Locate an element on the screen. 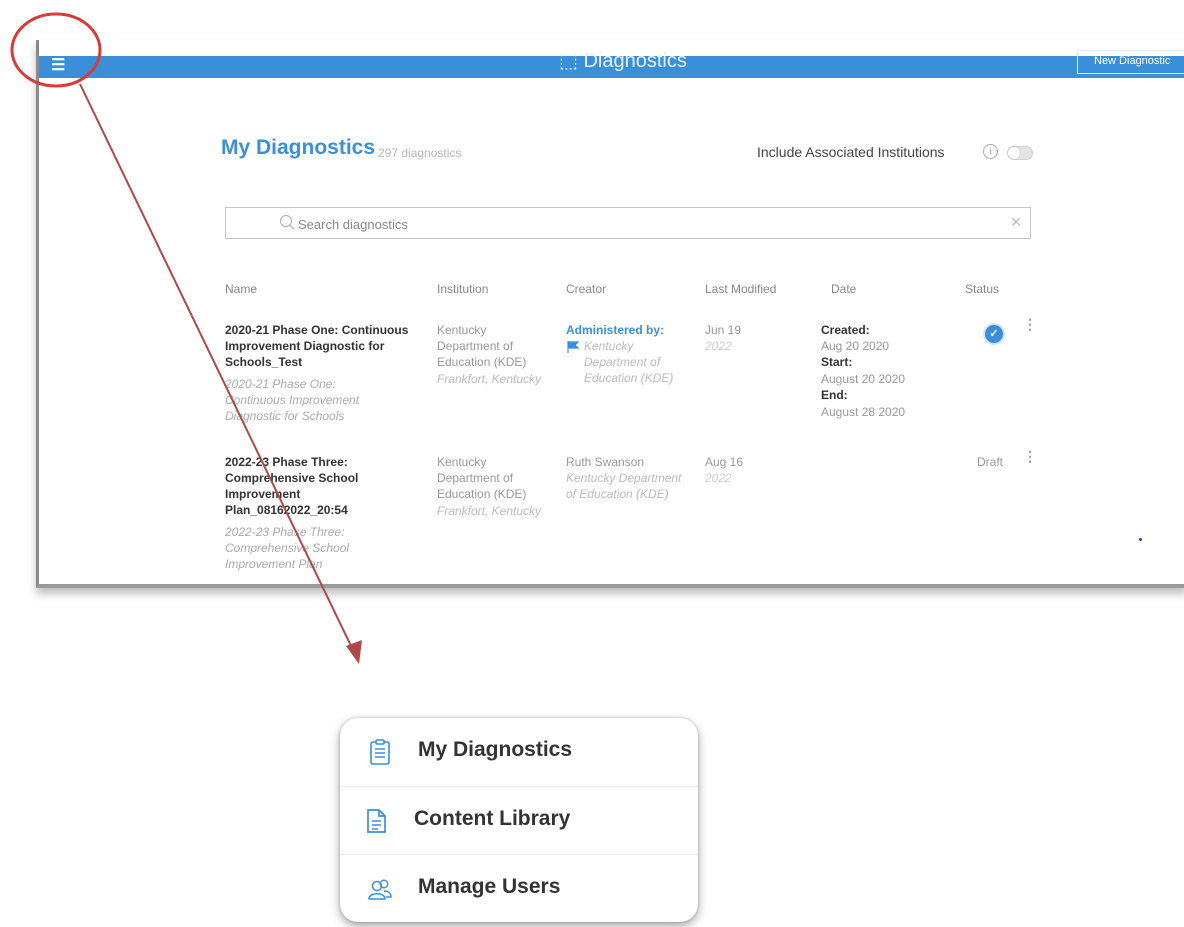 The image size is (1184, 927). last-modified-date: Aug 16 is located at coordinates (724, 462).